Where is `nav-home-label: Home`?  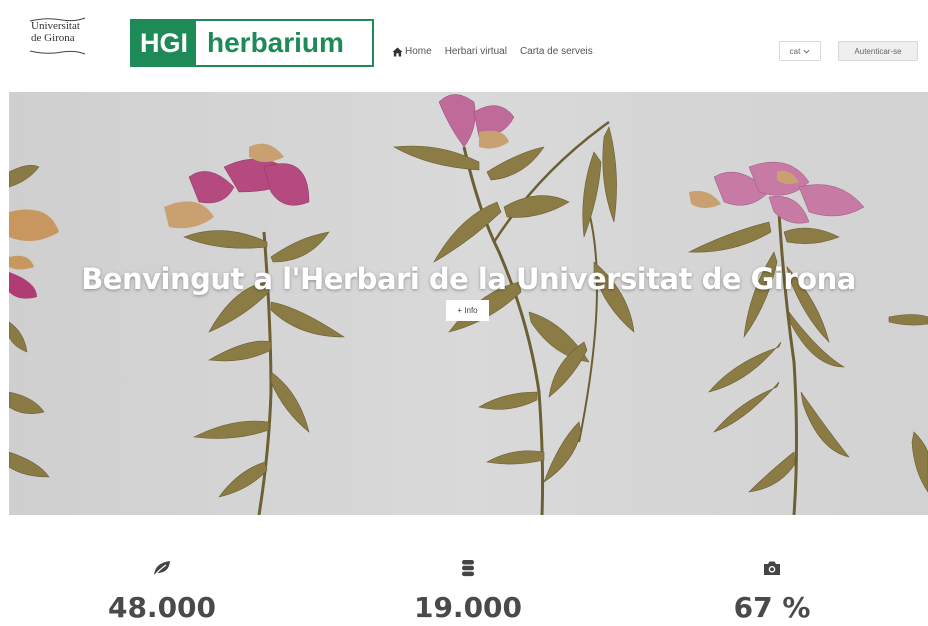
nav-home-label: Home is located at coordinates (418, 51).